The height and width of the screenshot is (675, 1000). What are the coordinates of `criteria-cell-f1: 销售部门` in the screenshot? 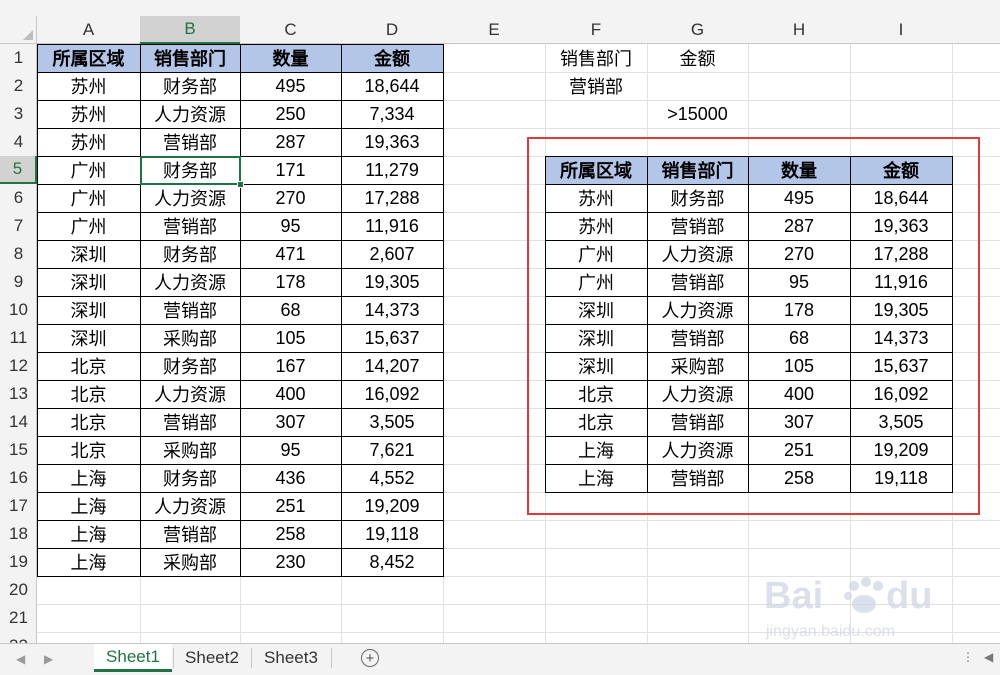 It's located at (596, 58).